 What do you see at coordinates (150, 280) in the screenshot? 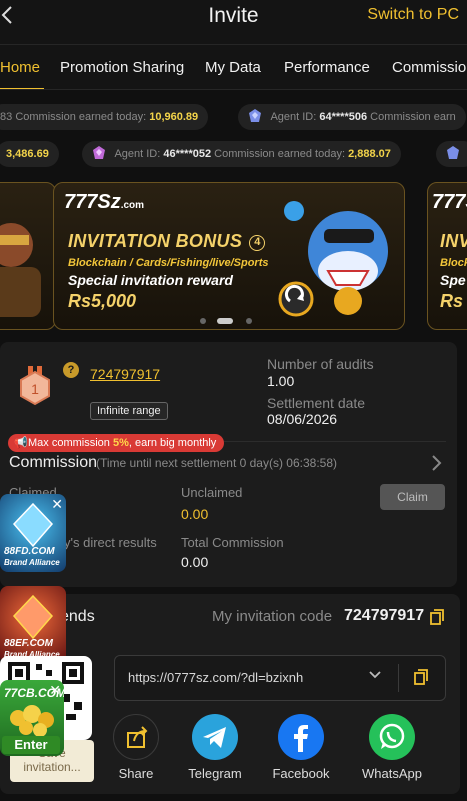
I see `banner-special: Special invitation reward` at bounding box center [150, 280].